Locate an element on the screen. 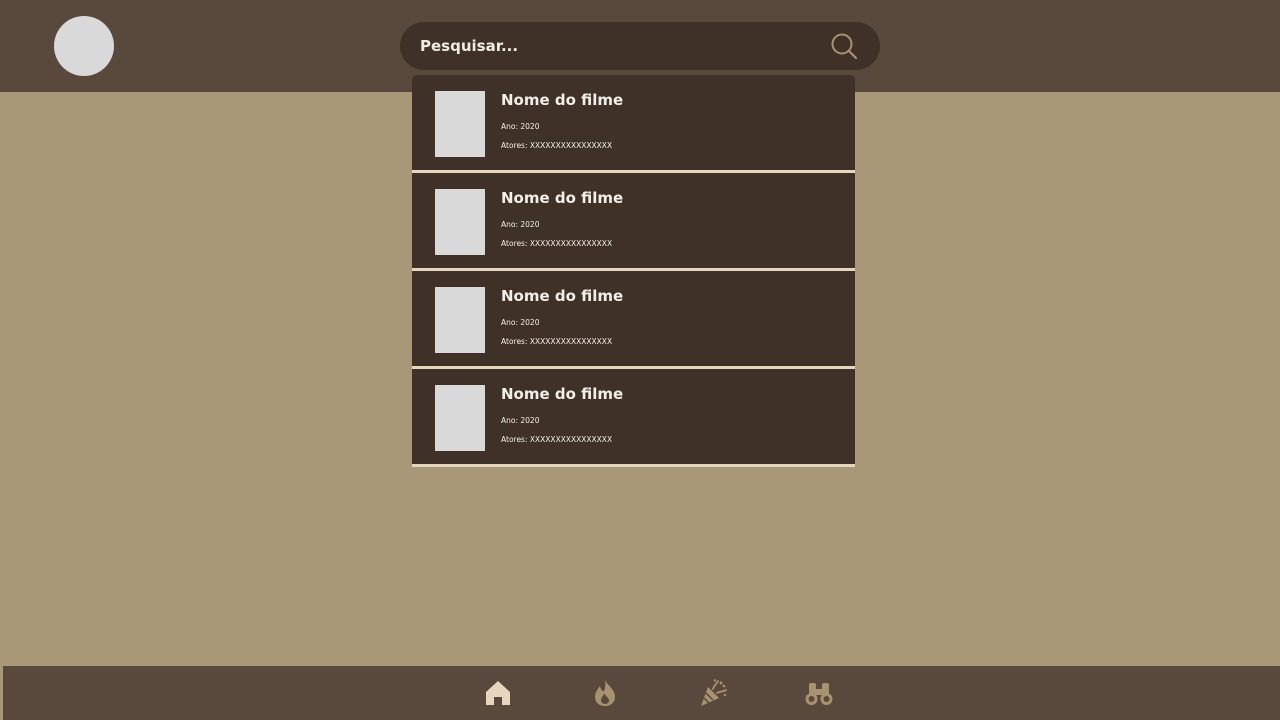  search-input is located at coordinates (620, 46).